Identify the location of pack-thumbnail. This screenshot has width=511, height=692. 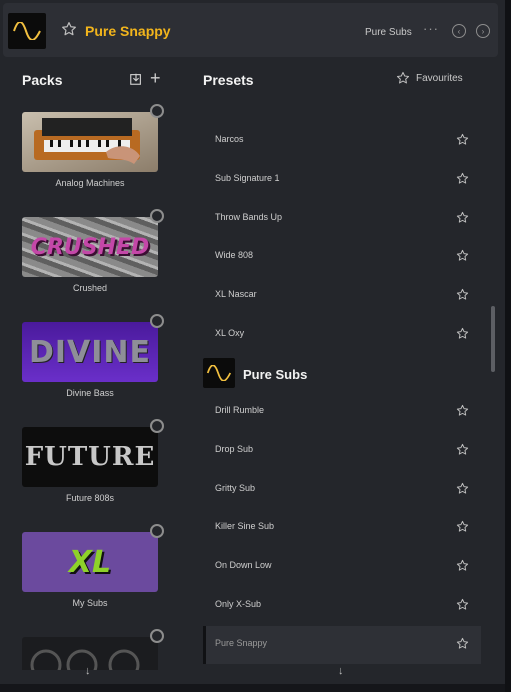
(90, 142).